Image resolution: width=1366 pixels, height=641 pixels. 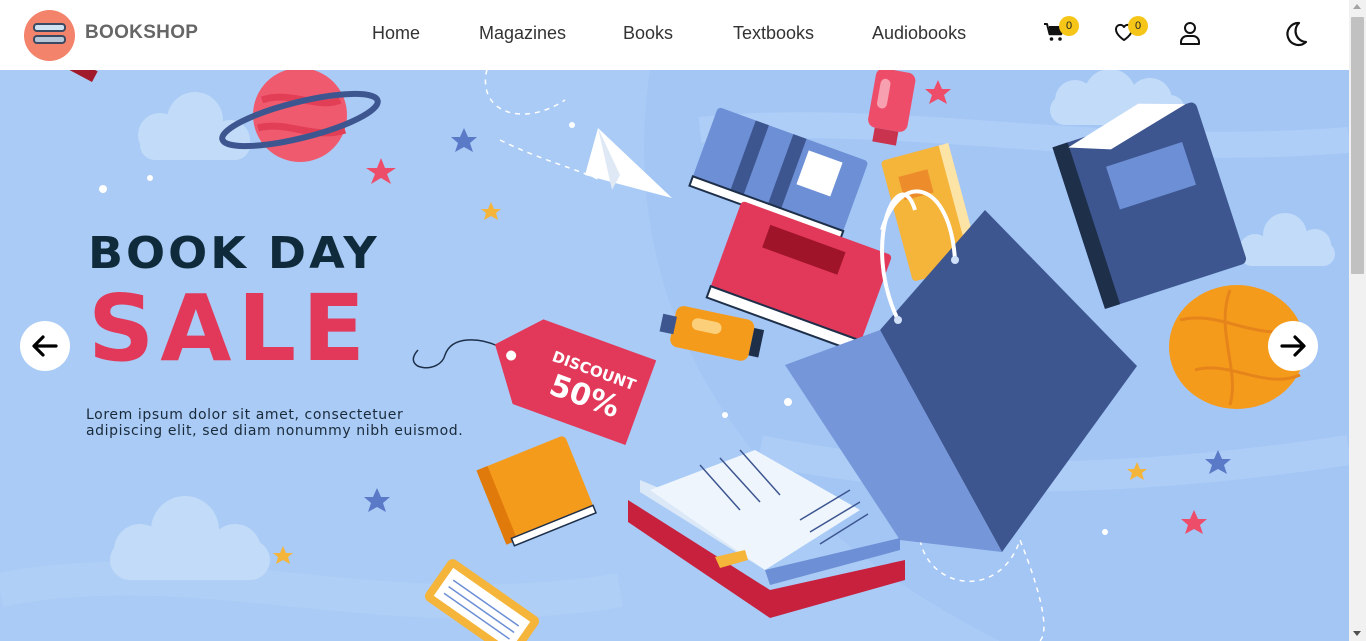 I want to click on carousel-next-button, so click(x=1293, y=346).